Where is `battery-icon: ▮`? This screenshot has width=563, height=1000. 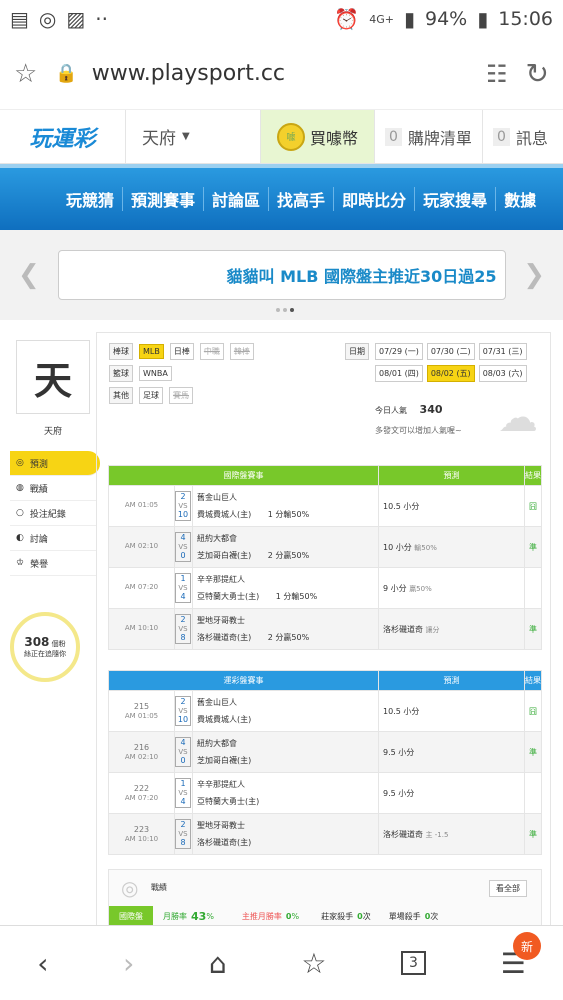
battery-icon: ▮ is located at coordinates (483, 19).